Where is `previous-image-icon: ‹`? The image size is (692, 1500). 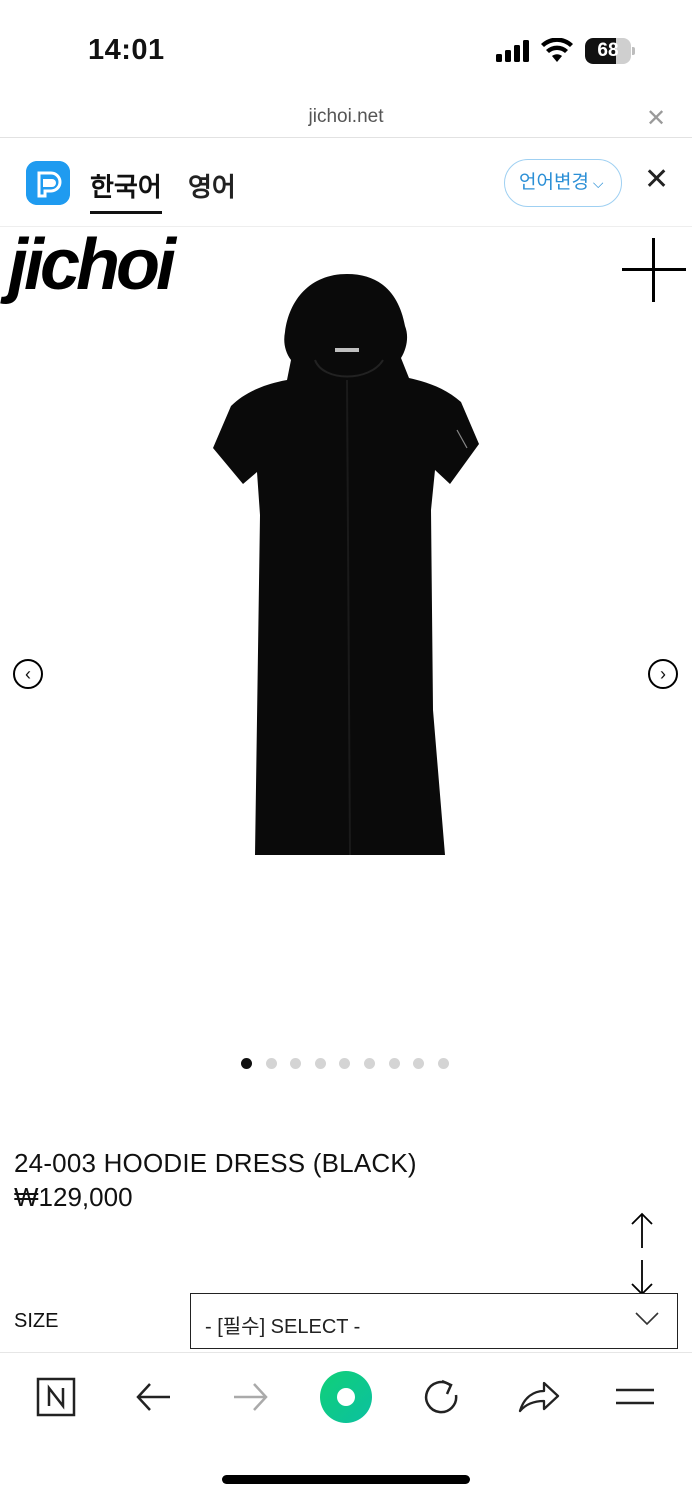
previous-image-icon: ‹ is located at coordinates (28, 674).